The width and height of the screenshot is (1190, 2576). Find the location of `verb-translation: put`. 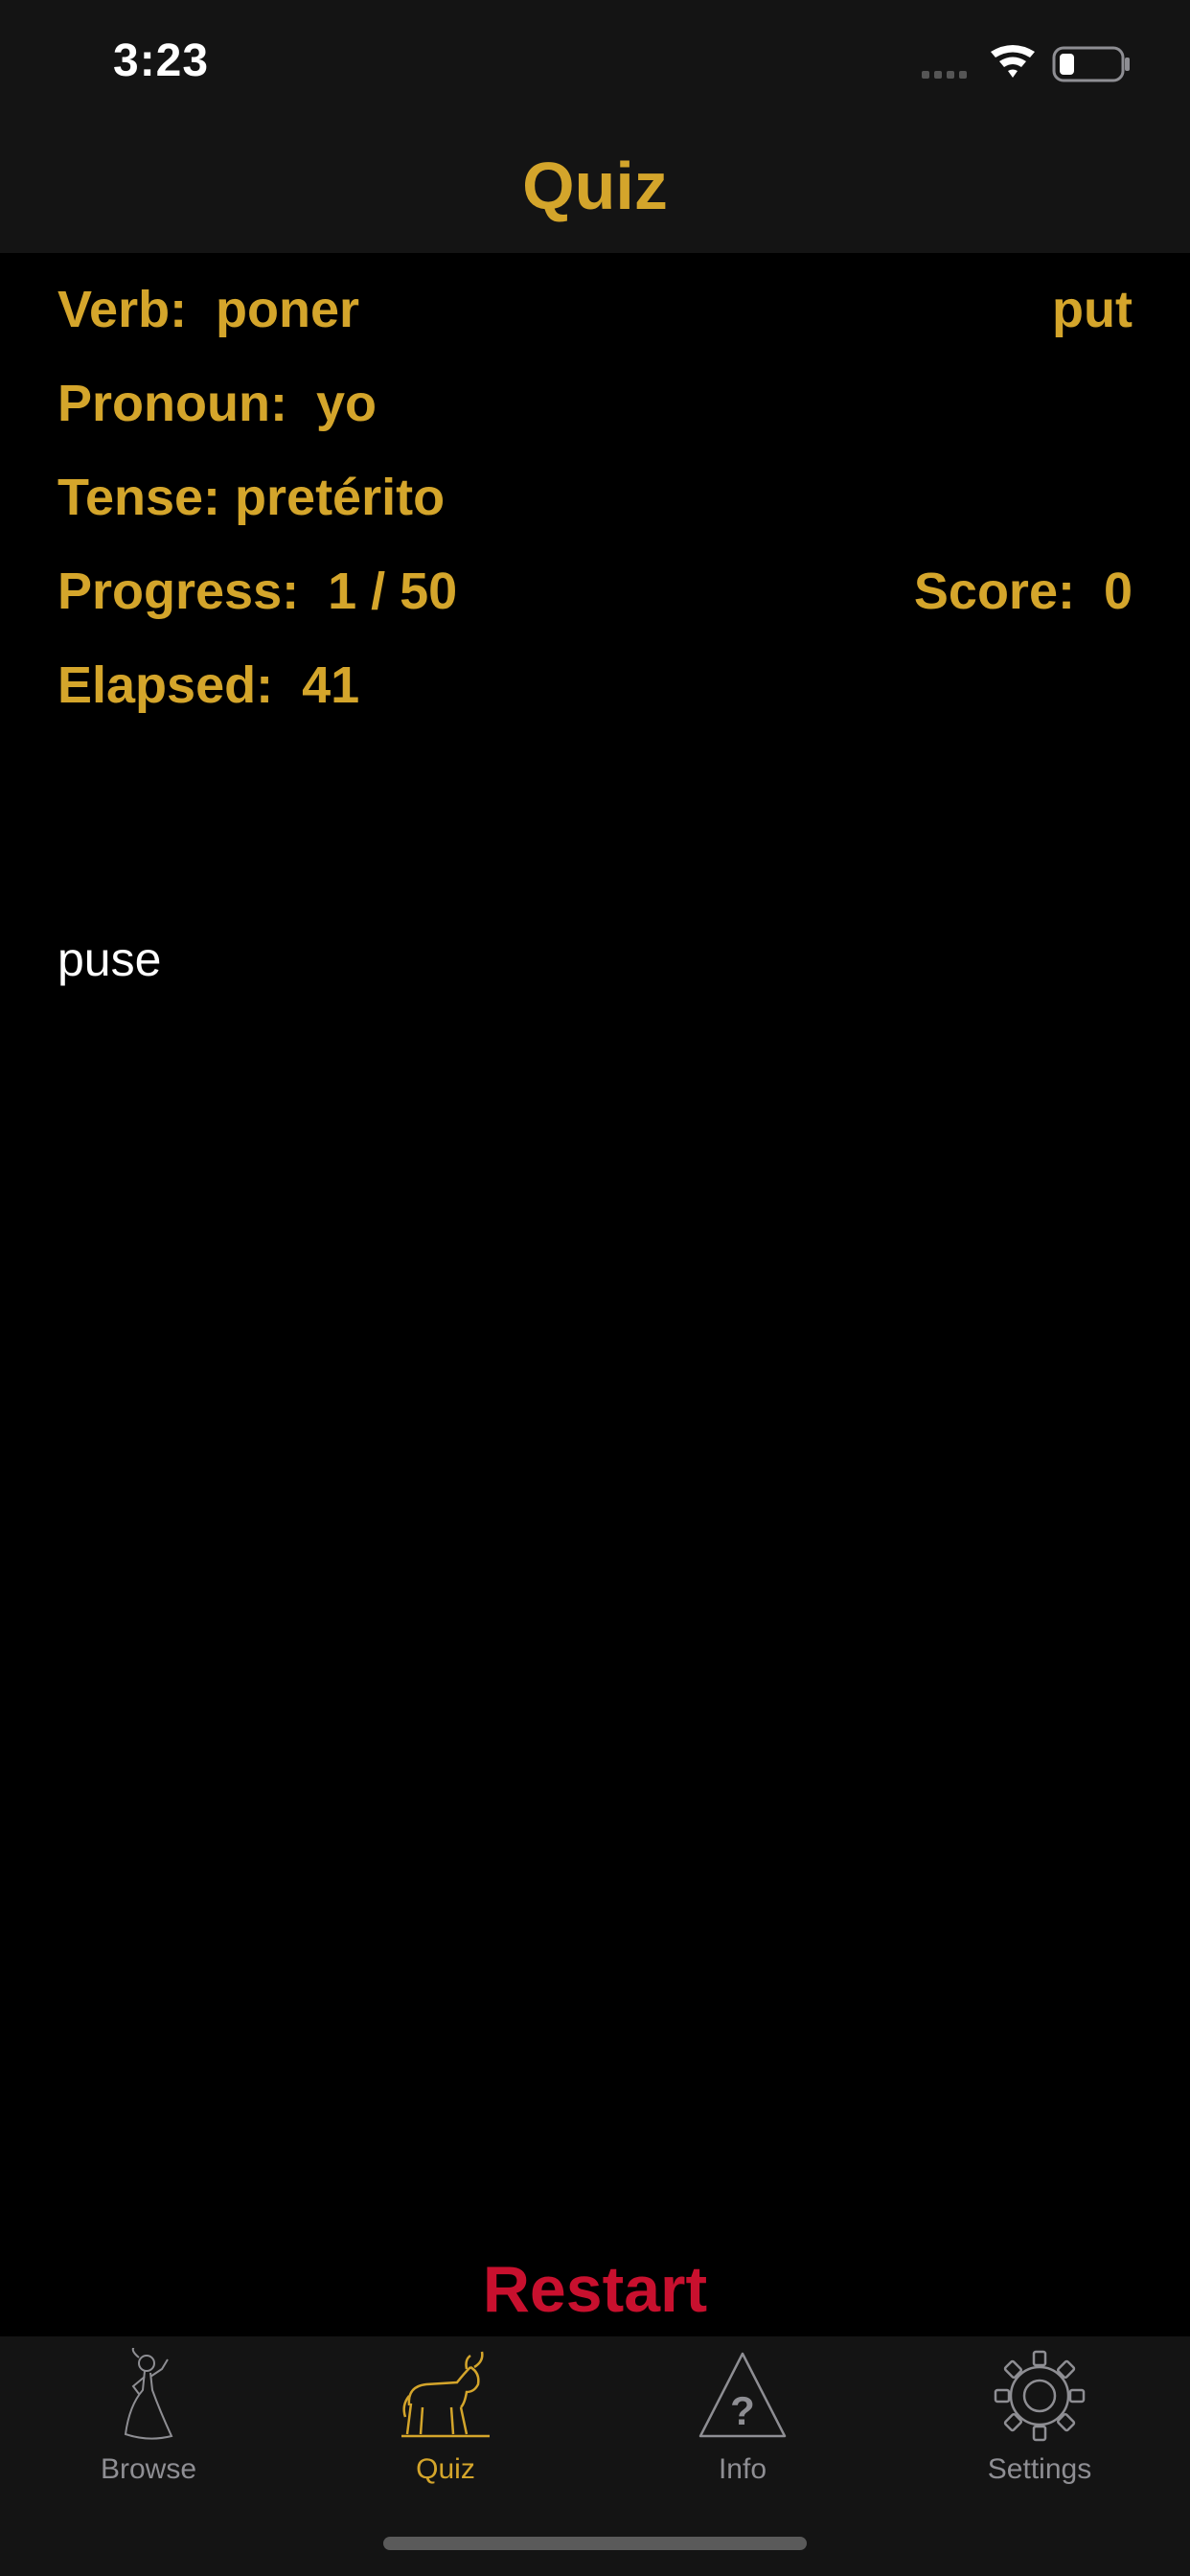

verb-translation: put is located at coordinates (1093, 309).